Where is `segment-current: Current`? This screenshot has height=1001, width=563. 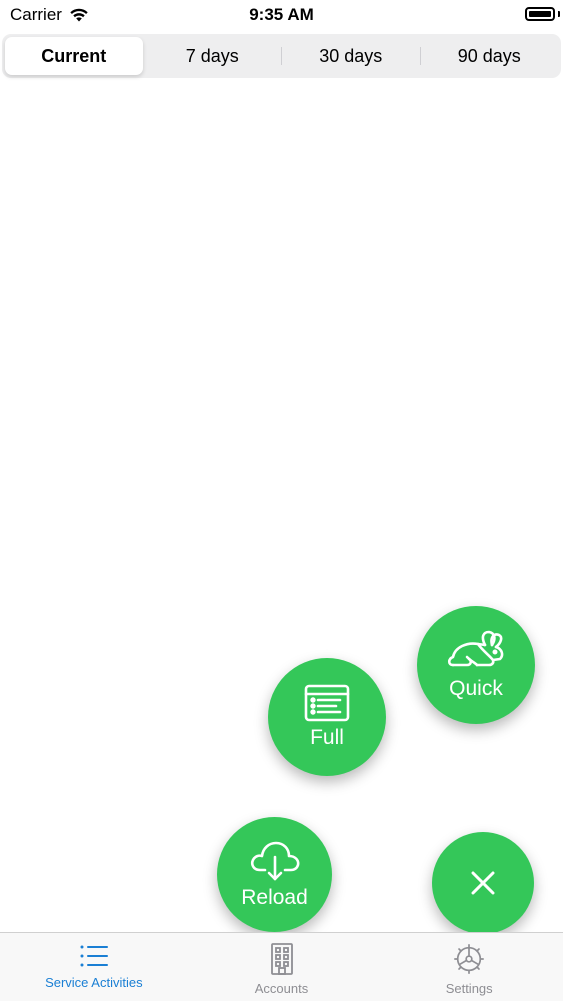 segment-current: Current is located at coordinates (74, 56).